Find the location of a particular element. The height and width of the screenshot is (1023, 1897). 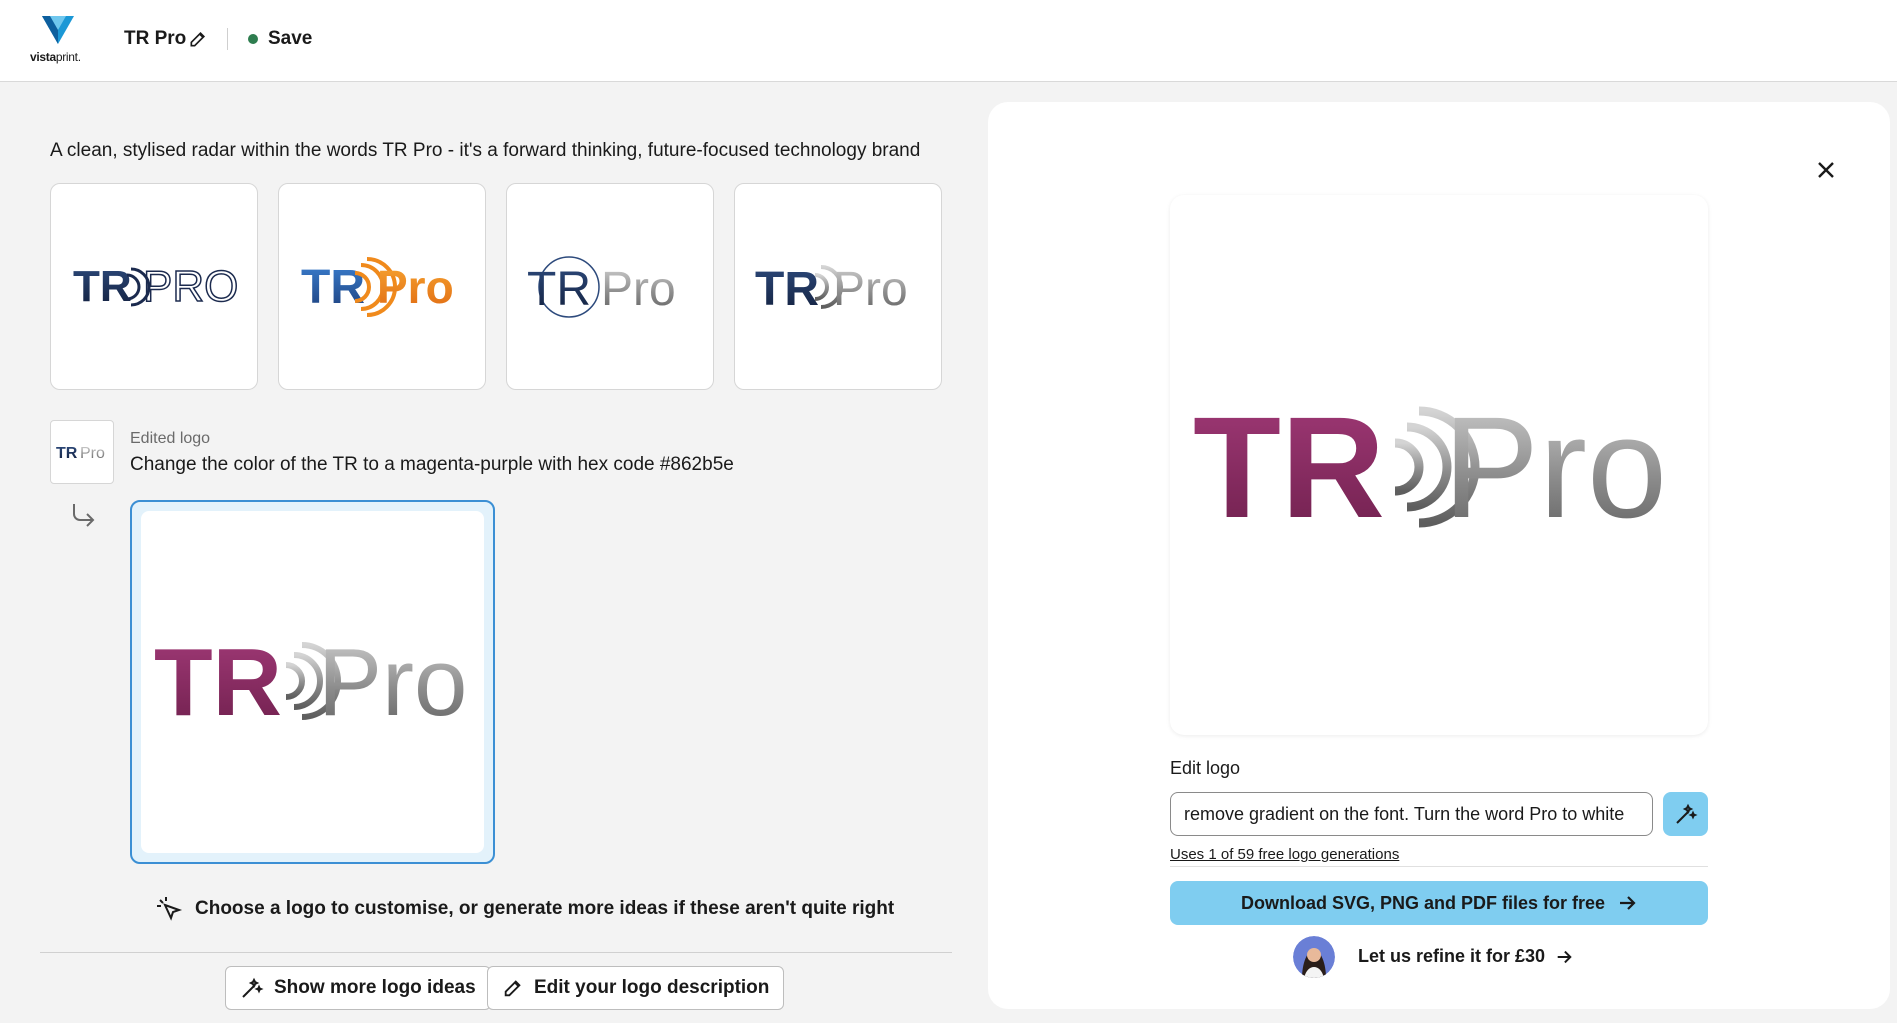

logo-option-2: TR Pro is located at coordinates (382, 286).